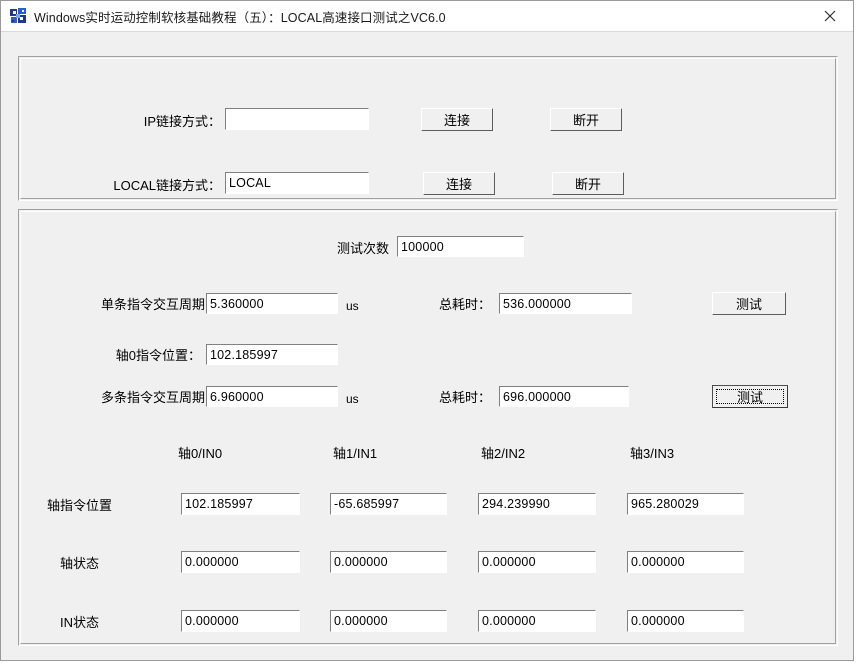 This screenshot has height=663, width=856. I want to click on in-status-input-2: 0.000000, so click(537, 621).